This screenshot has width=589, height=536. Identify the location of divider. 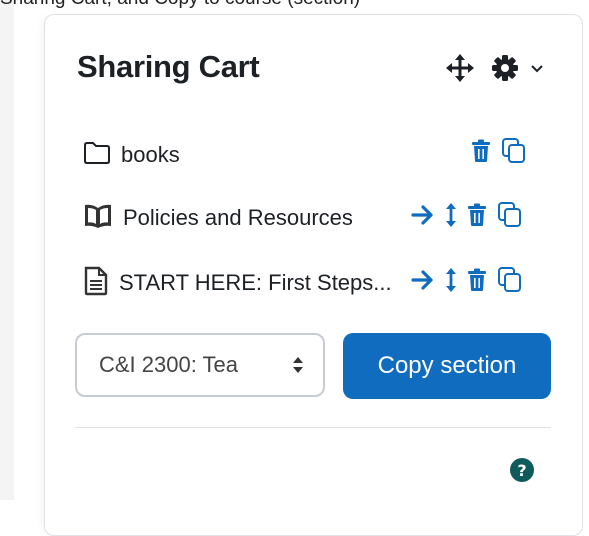
(313, 427).